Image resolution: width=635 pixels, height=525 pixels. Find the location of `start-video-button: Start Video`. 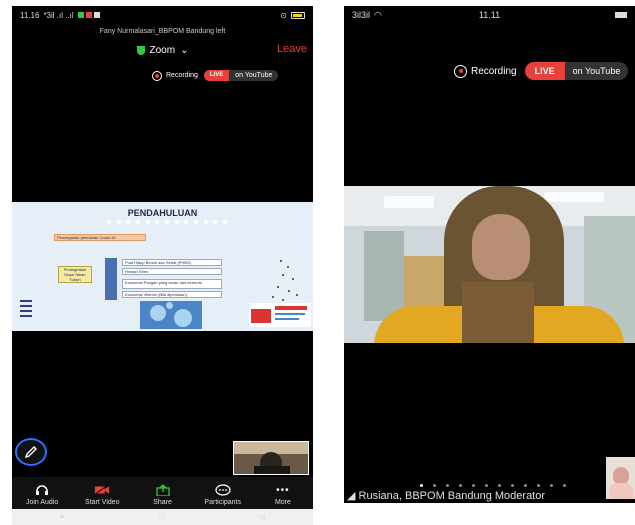

start-video-button: Start Video is located at coordinates (102, 493).